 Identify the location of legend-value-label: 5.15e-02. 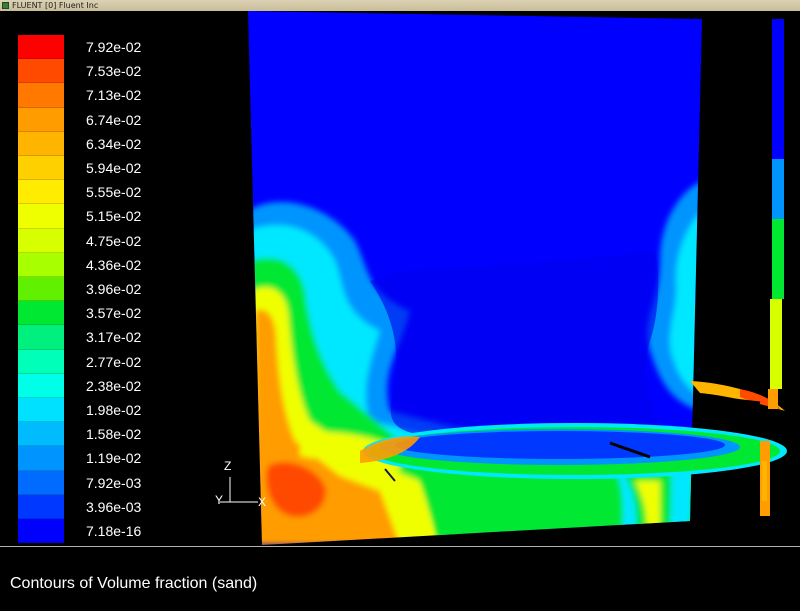
(114, 216).